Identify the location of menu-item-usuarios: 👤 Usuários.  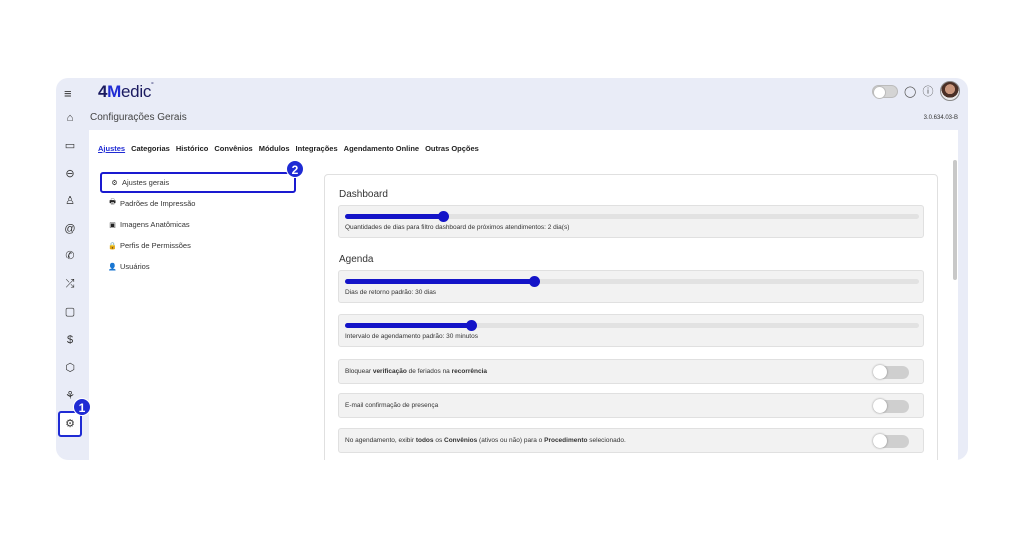
(198, 266).